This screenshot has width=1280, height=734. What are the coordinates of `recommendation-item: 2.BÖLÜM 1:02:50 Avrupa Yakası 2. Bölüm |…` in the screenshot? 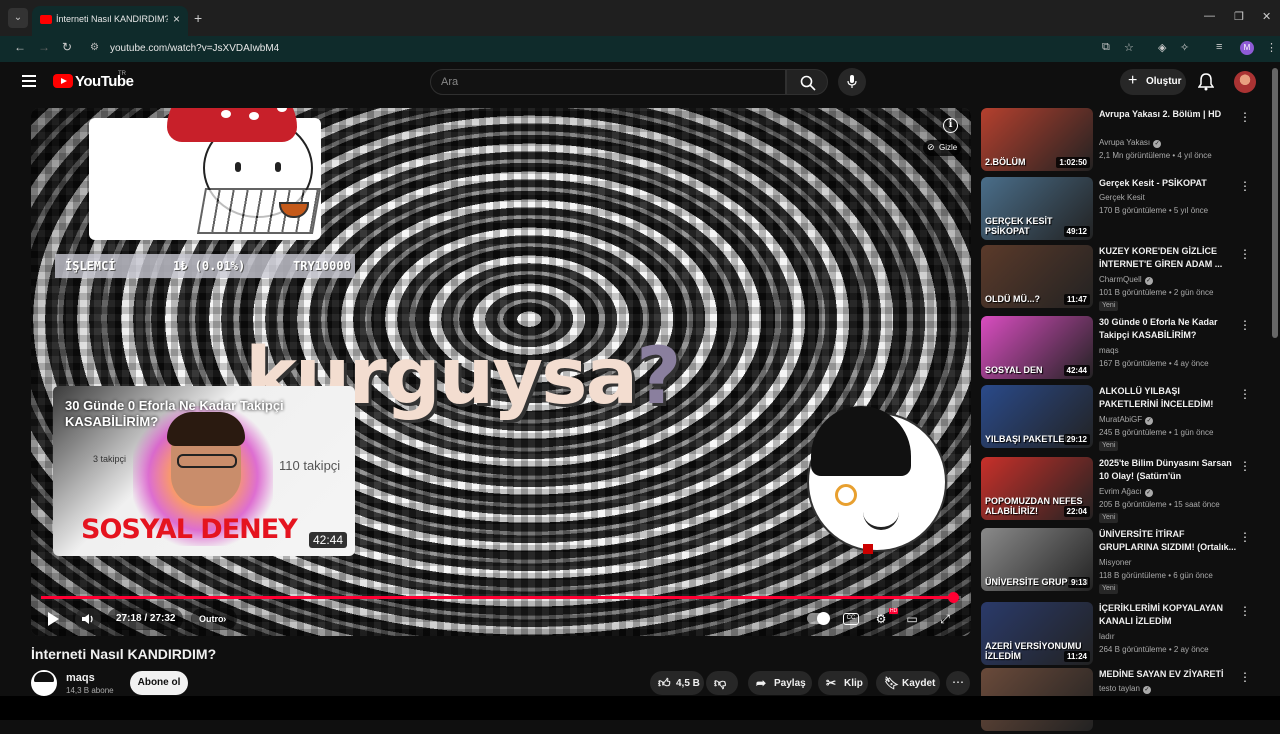 It's located at (1122, 141).